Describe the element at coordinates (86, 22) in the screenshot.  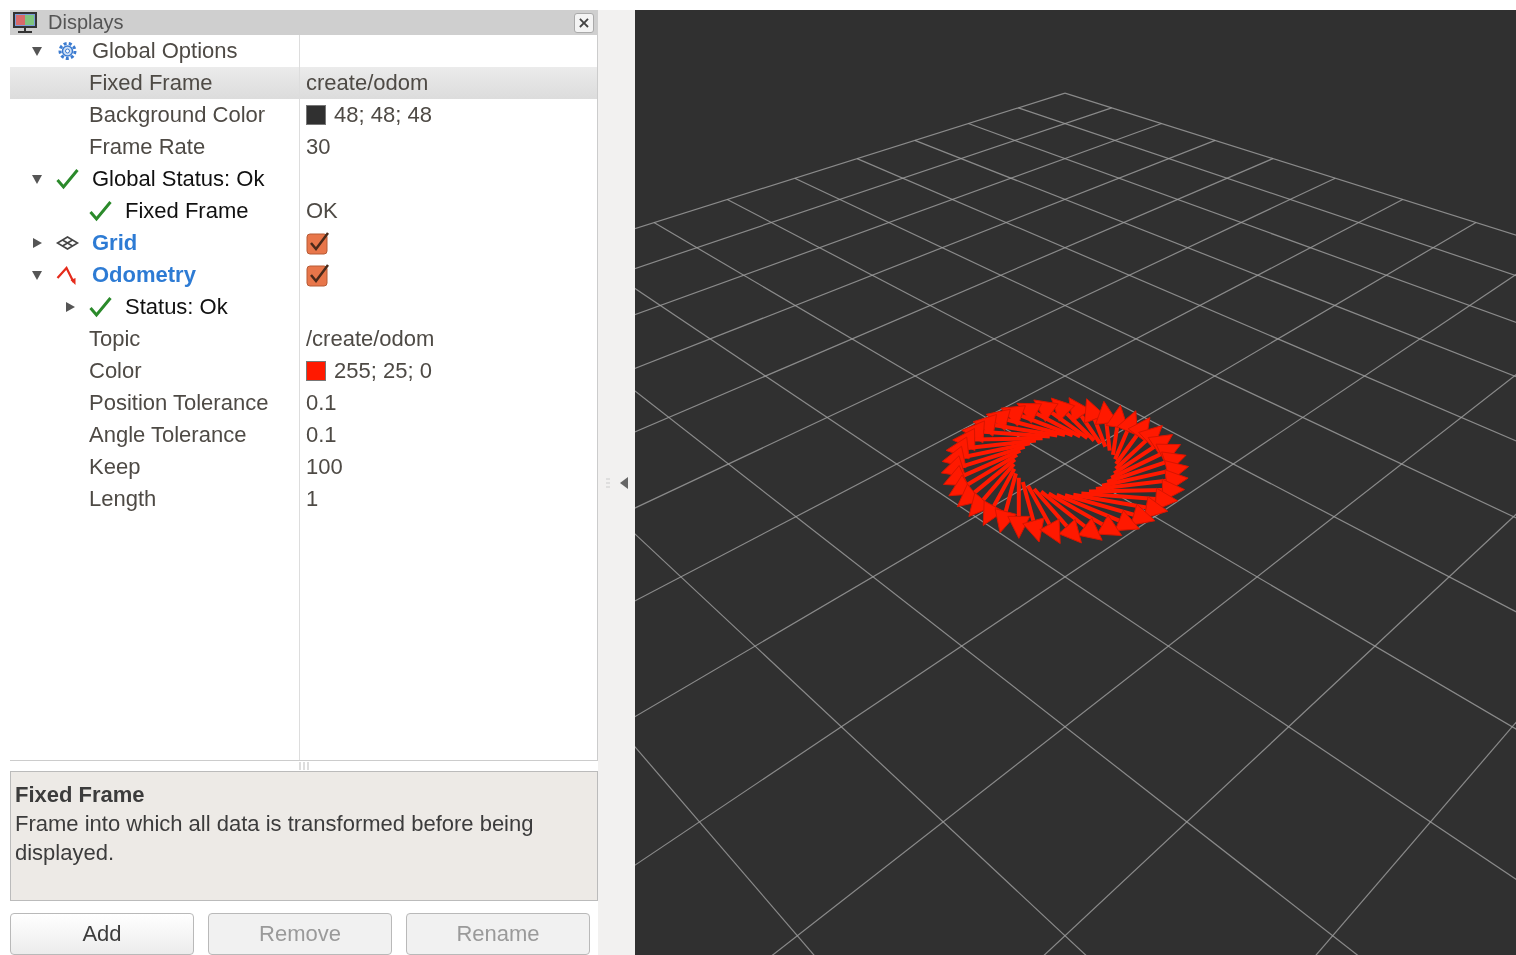
I see `panel-title: Displays` at that location.